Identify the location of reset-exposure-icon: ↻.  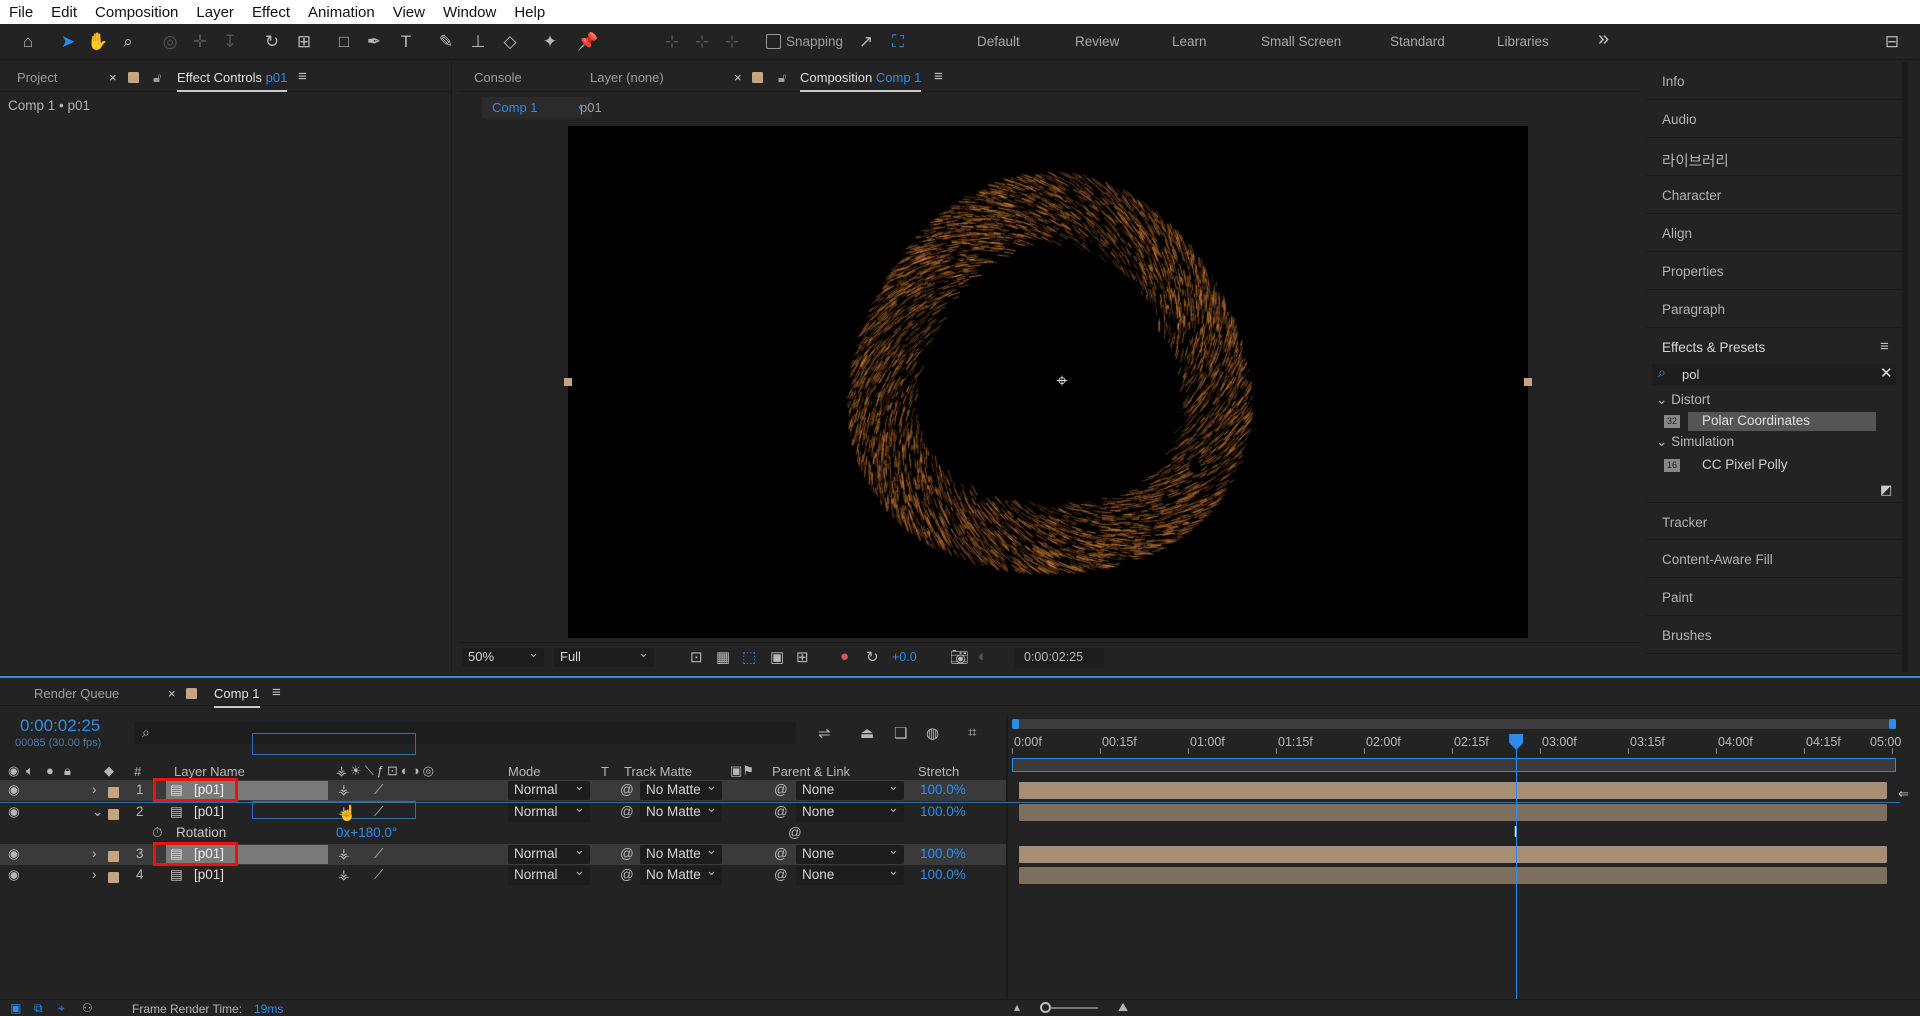
(872, 657).